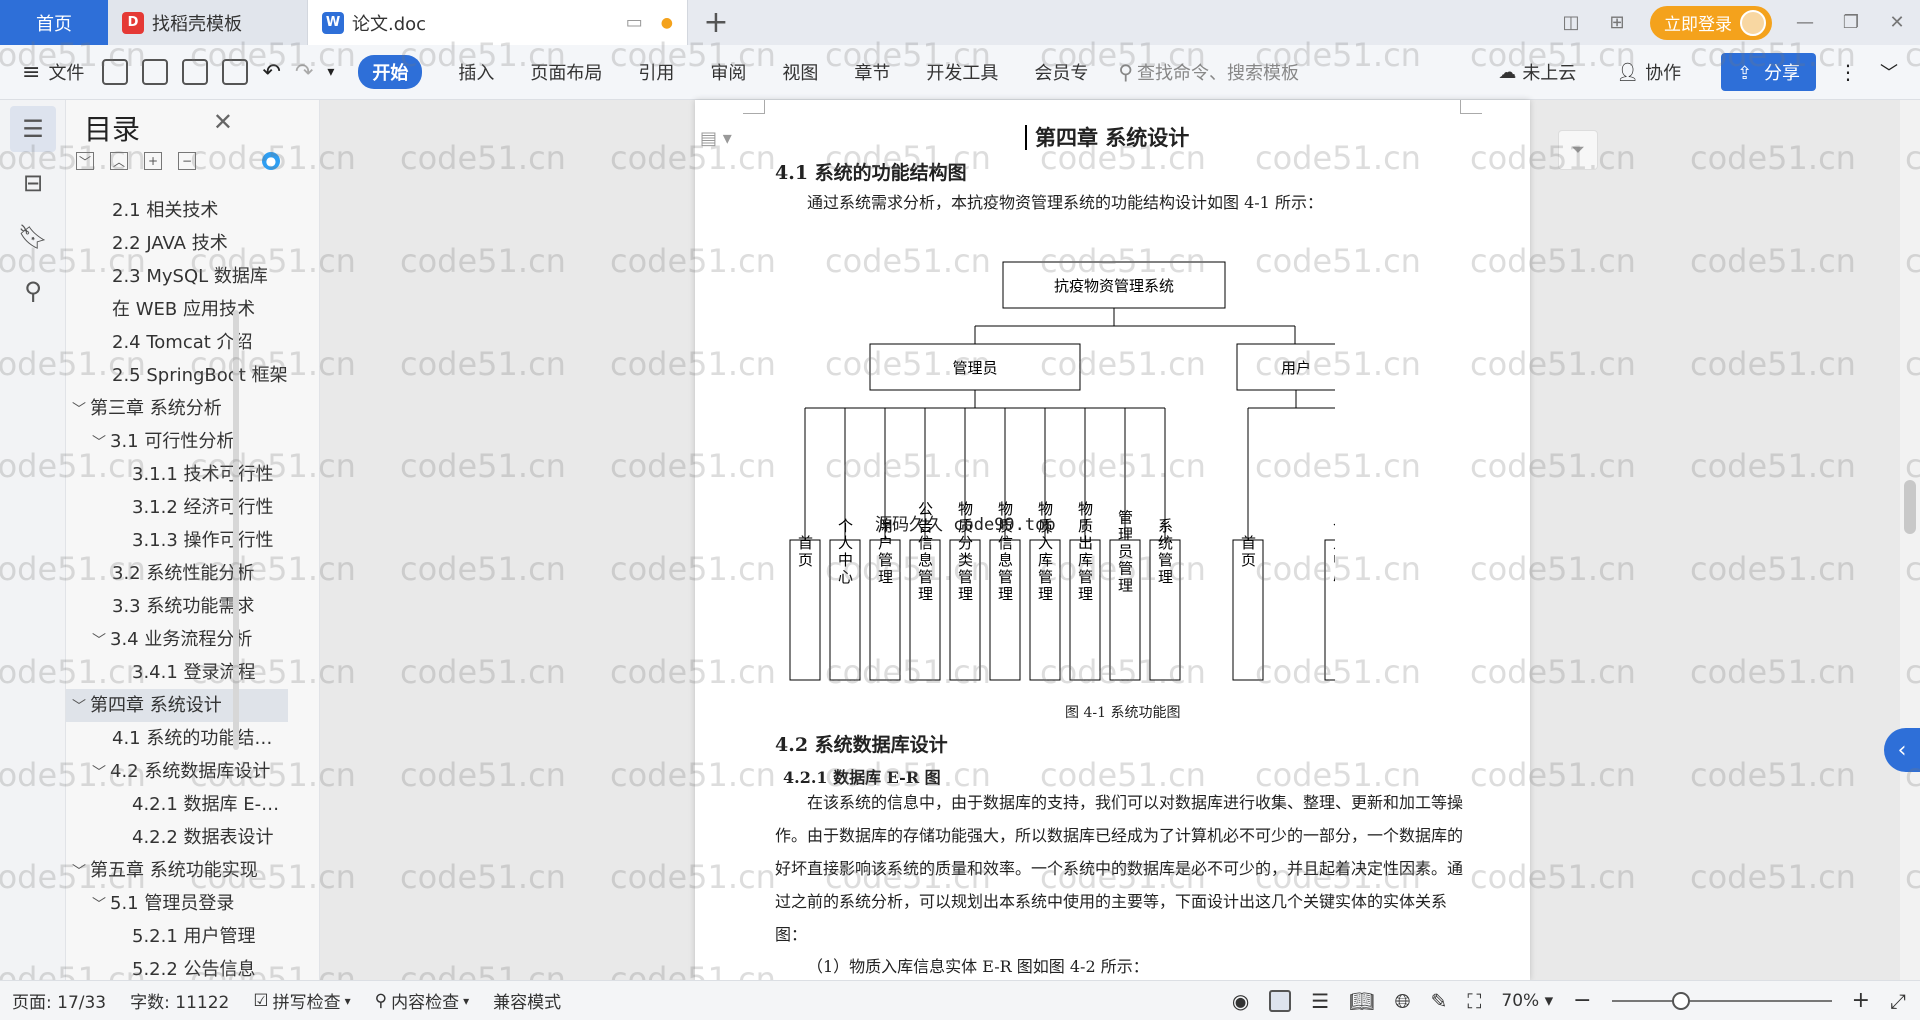  What do you see at coordinates (177, 936) in the screenshot?
I see `toc-item: 5.2.1 用户管理` at bounding box center [177, 936].